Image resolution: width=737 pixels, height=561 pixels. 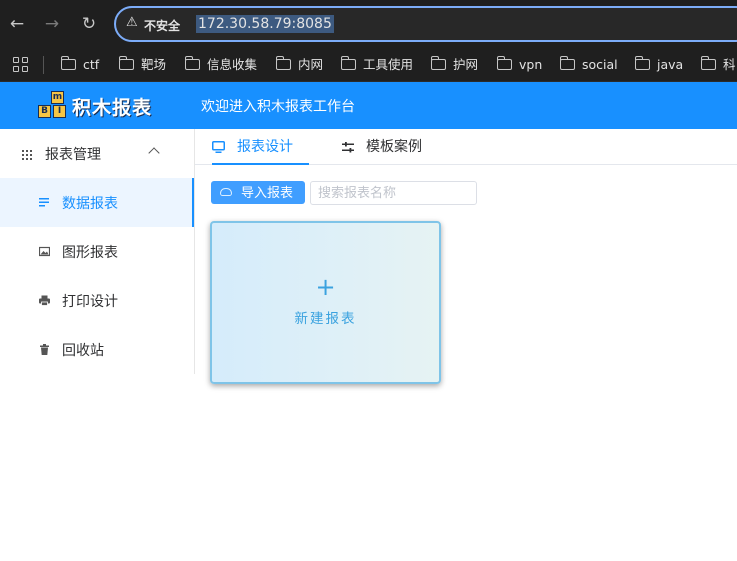 I want to click on tab-template-examples: 模板案例, so click(x=382, y=147).